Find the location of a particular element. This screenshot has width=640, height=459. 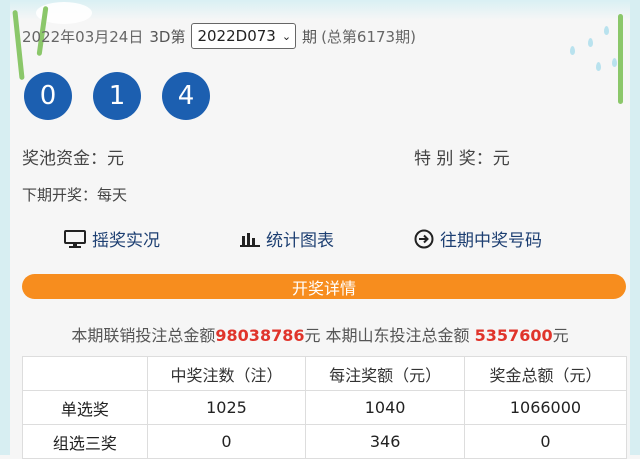

union-sales-value: 98038786 is located at coordinates (260, 335).